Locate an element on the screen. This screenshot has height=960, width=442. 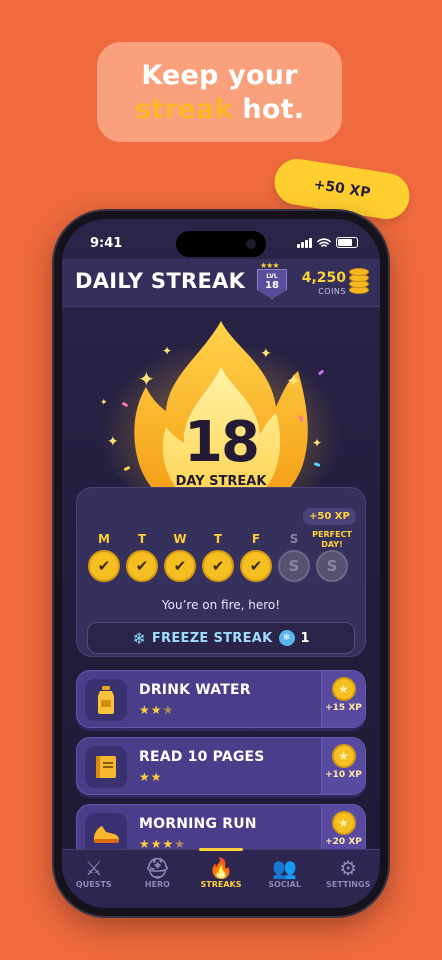
day-item: F ✔ is located at coordinates (256, 557).